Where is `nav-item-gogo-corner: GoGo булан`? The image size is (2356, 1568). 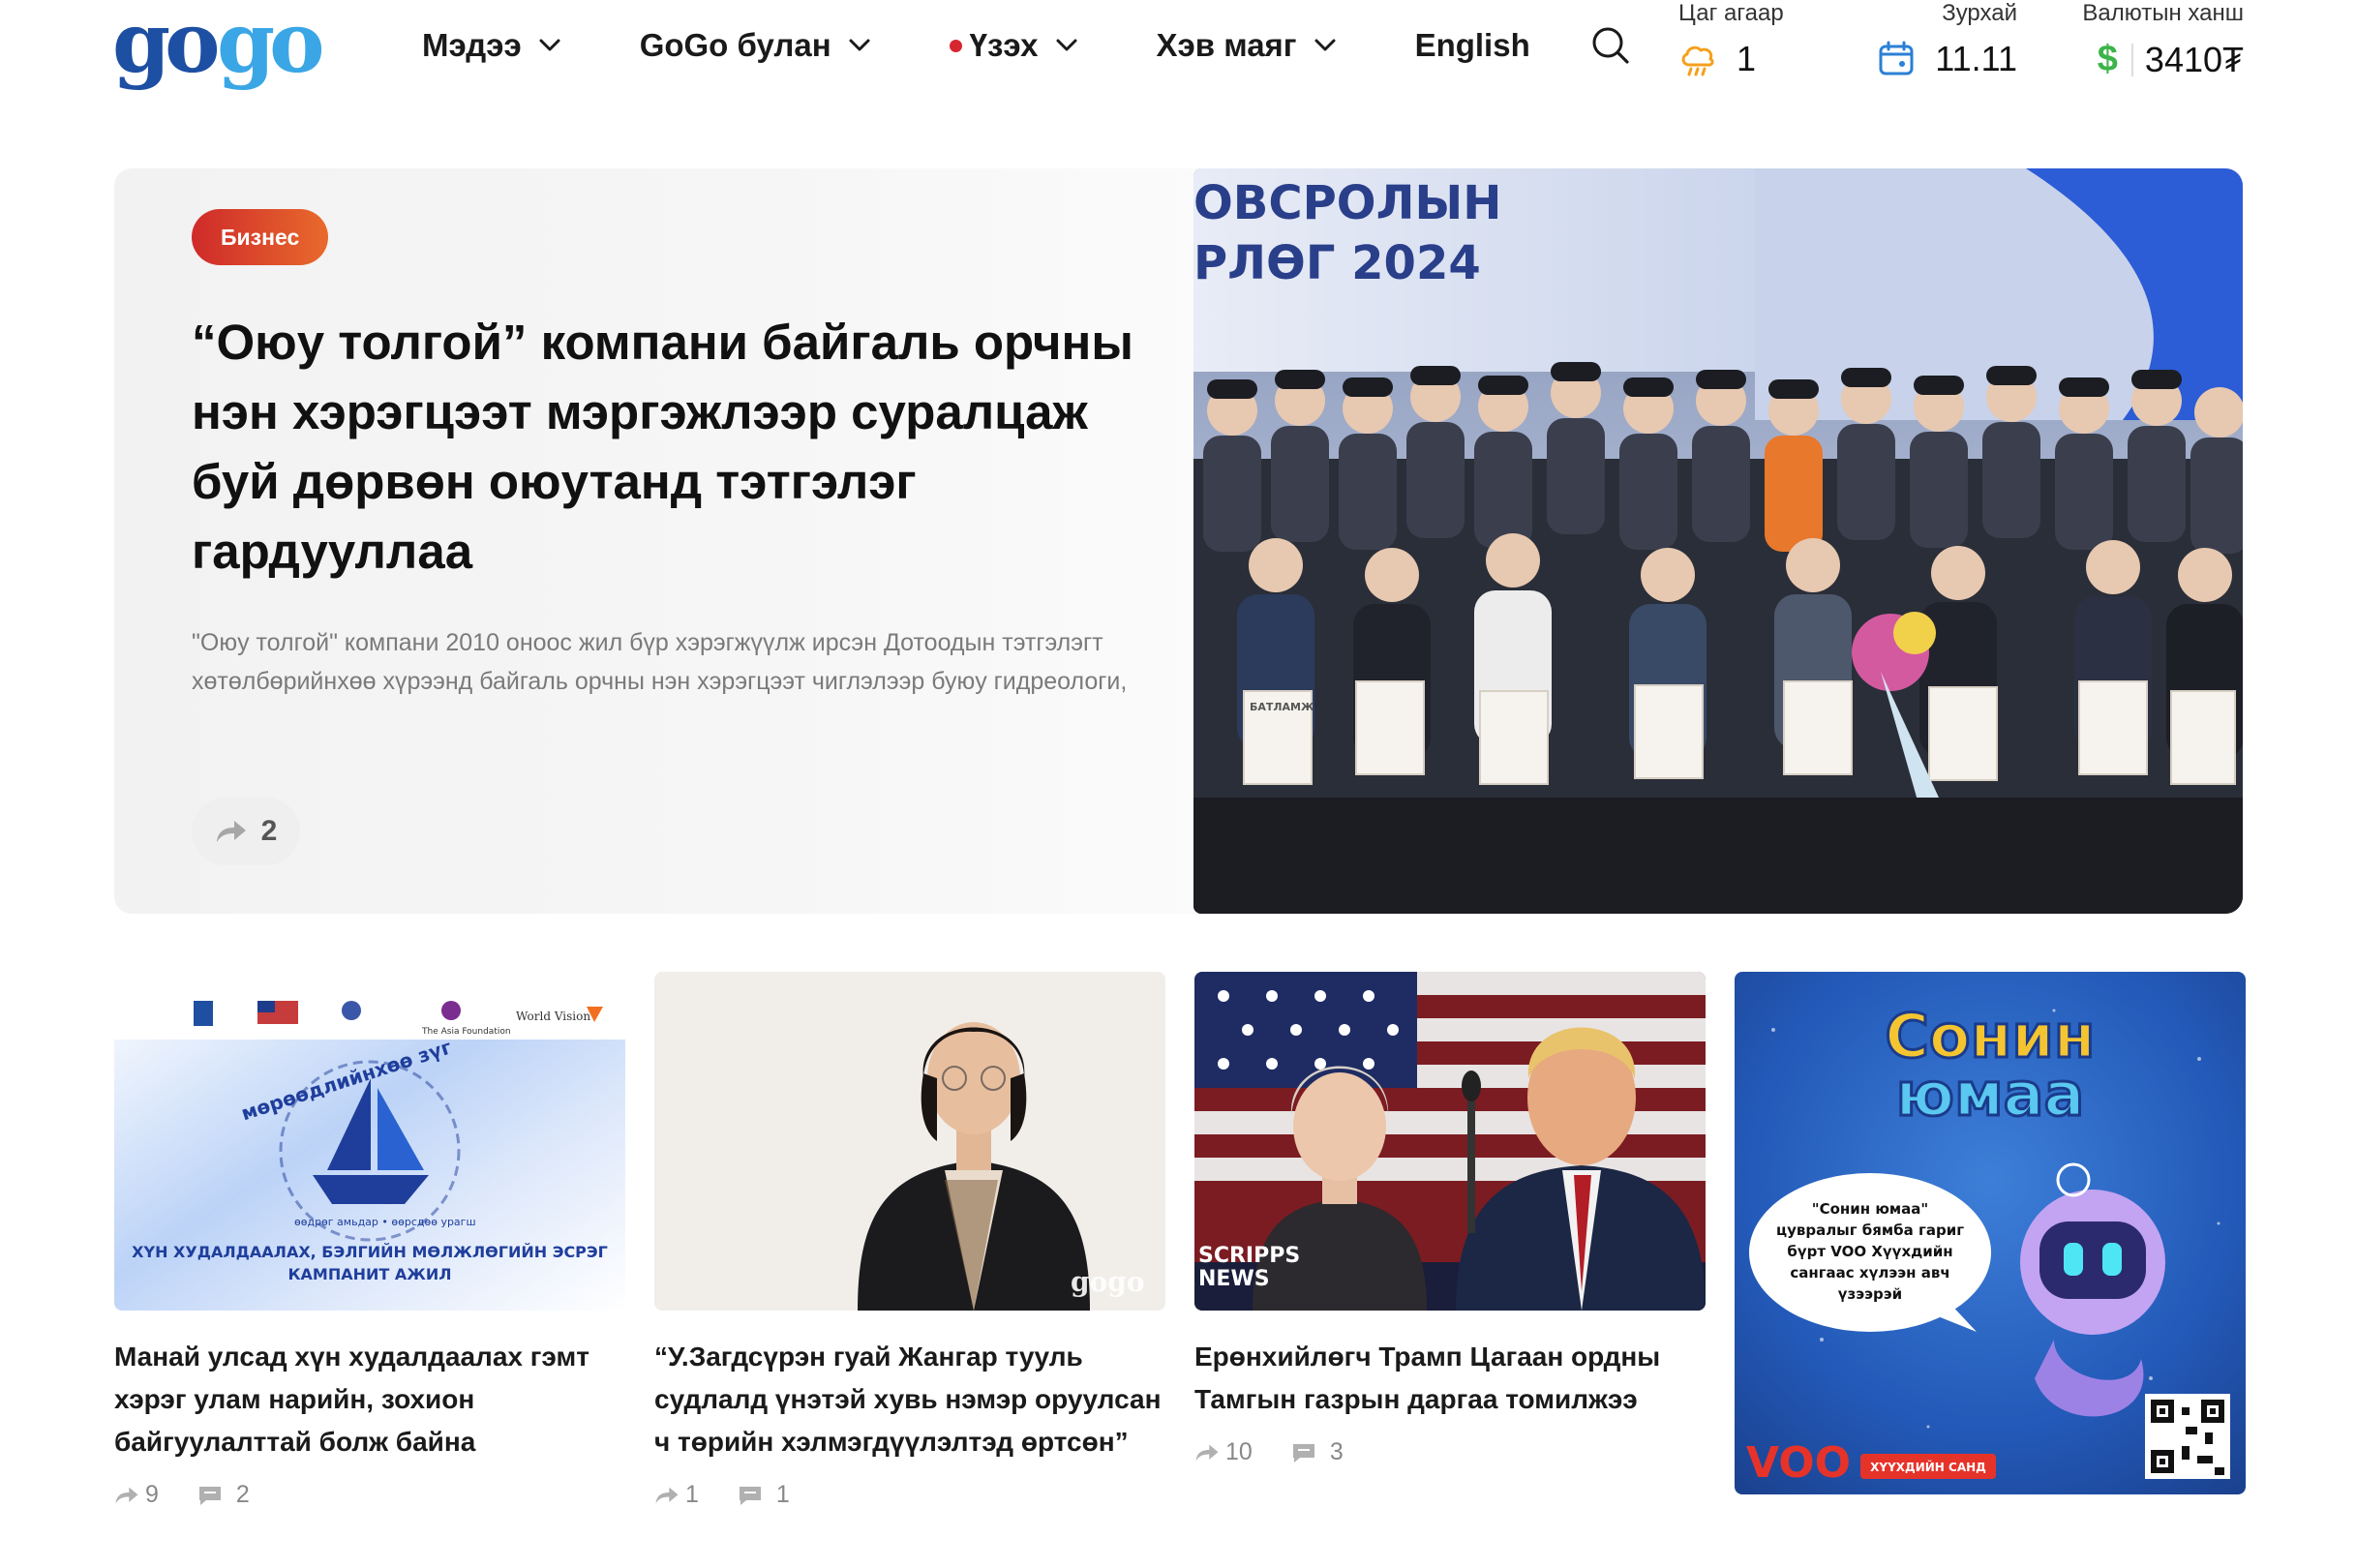 nav-item-gogo-corner: GoGo булан is located at coordinates (755, 45).